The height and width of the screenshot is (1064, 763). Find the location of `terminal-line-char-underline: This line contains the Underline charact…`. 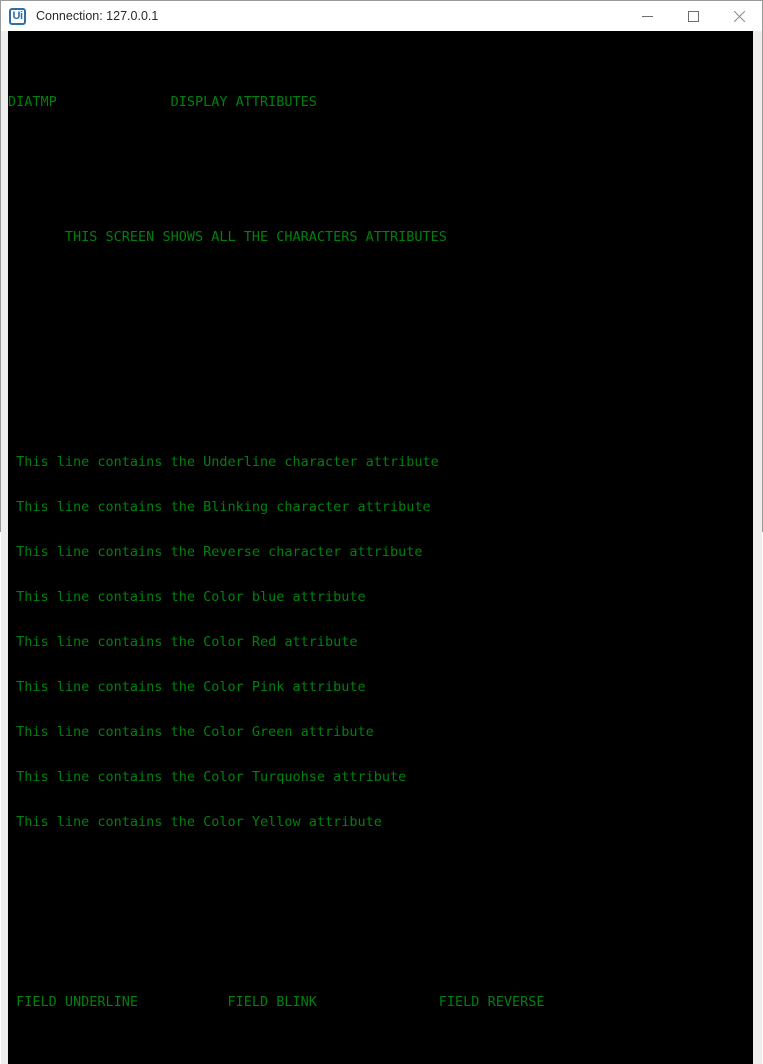

terminal-line-char-underline: This line contains the Underline charact… is located at coordinates (380, 462).